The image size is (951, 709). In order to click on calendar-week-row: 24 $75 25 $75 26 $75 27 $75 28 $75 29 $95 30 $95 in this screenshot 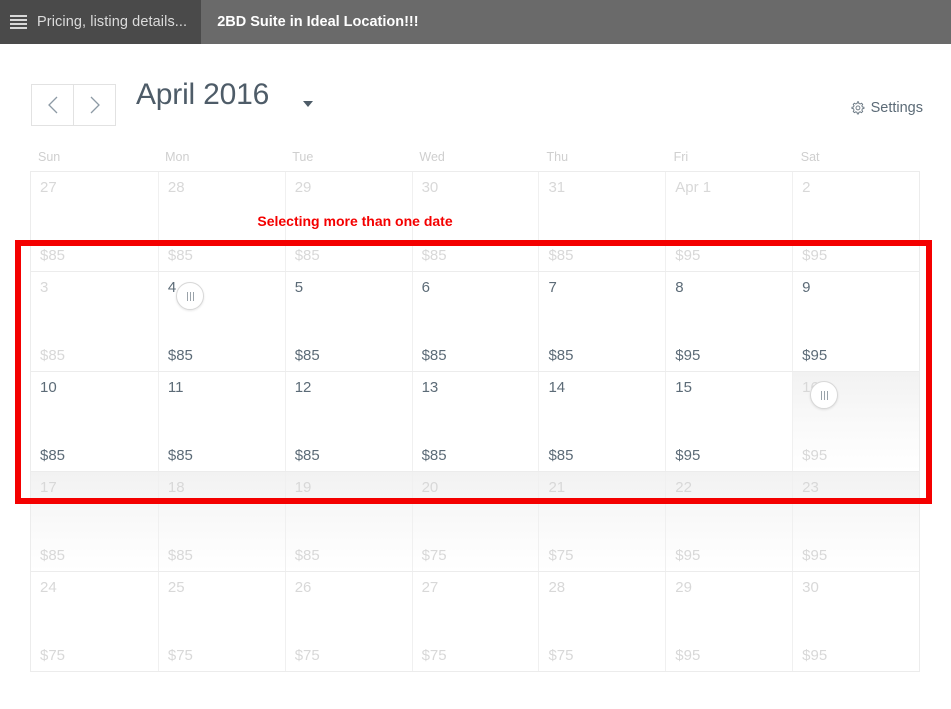, I will do `click(475, 621)`.